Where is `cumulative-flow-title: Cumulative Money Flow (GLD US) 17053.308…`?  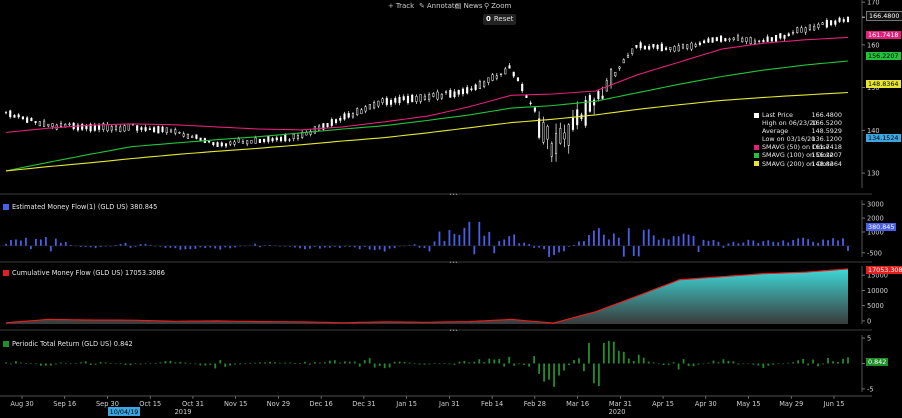 cumulative-flow-title: Cumulative Money Flow (GLD US) 17053.308… is located at coordinates (84, 273).